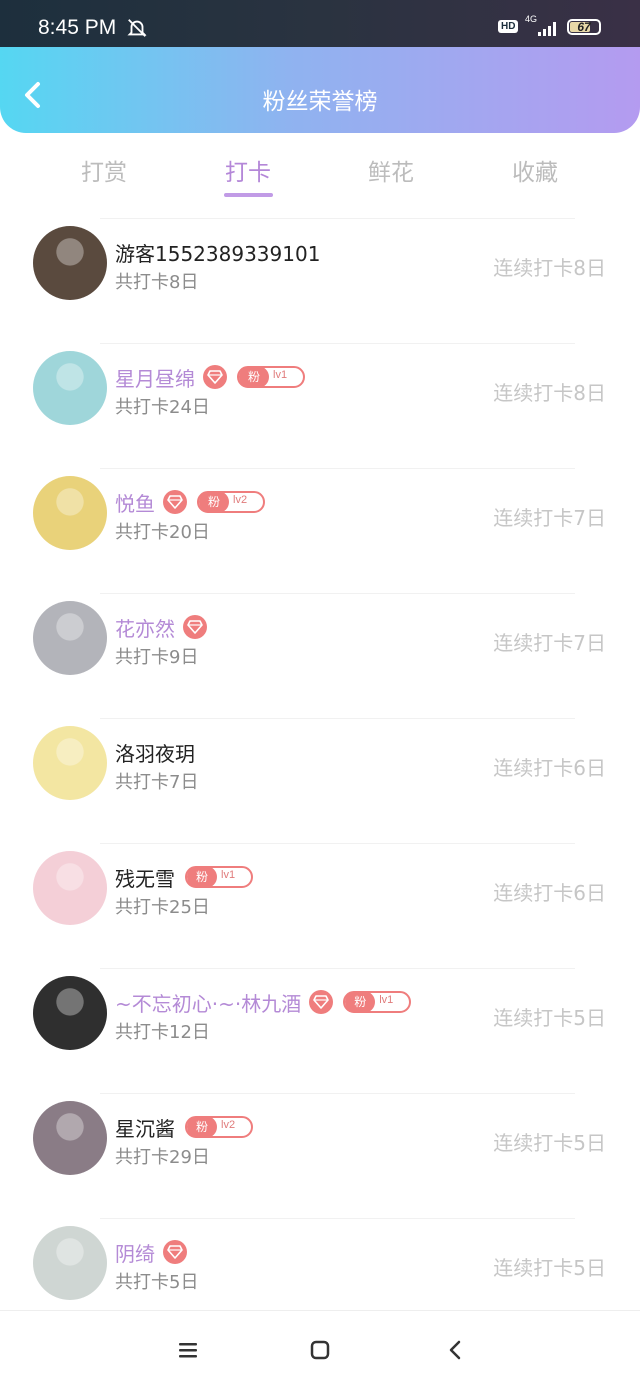 The height and width of the screenshot is (1388, 640). I want to click on status-bar: 8:45 PM HD 4G 67, so click(320, 23).